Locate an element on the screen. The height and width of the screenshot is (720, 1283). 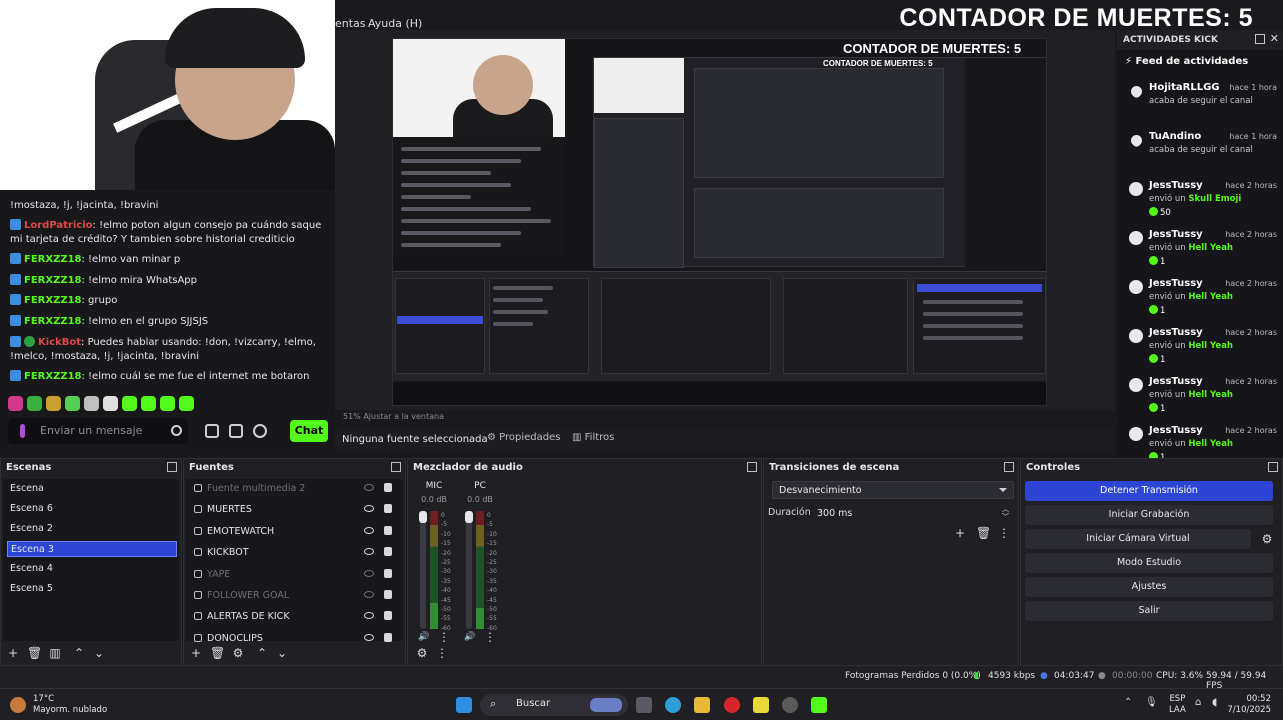
weather-widget: 17°C Mayorm. nublado is located at coordinates (70, 705).